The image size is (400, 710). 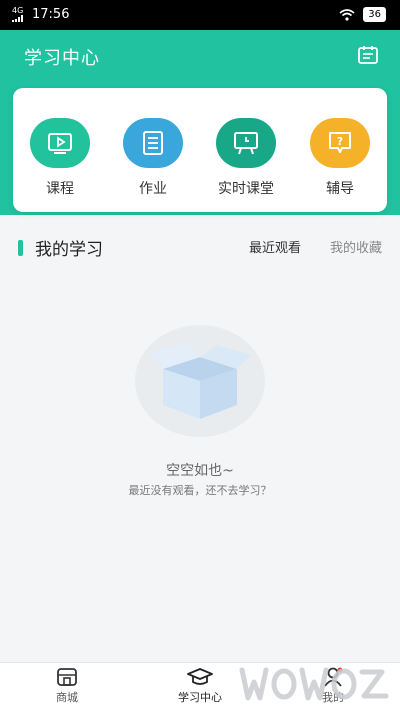 What do you see at coordinates (200, 471) in the screenshot?
I see `empty-title: 空空如也~` at bounding box center [200, 471].